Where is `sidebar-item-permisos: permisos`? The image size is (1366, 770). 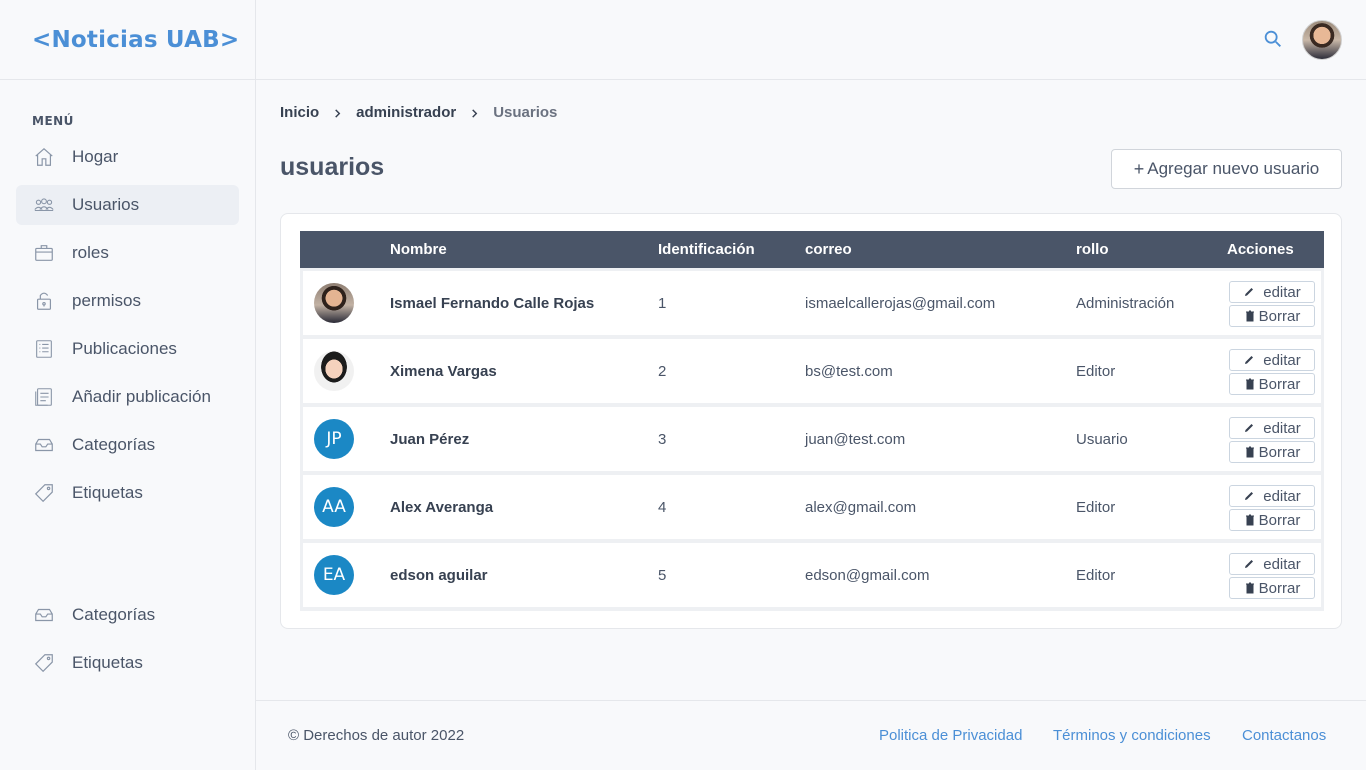
sidebar-item-permisos: permisos is located at coordinates (127, 301).